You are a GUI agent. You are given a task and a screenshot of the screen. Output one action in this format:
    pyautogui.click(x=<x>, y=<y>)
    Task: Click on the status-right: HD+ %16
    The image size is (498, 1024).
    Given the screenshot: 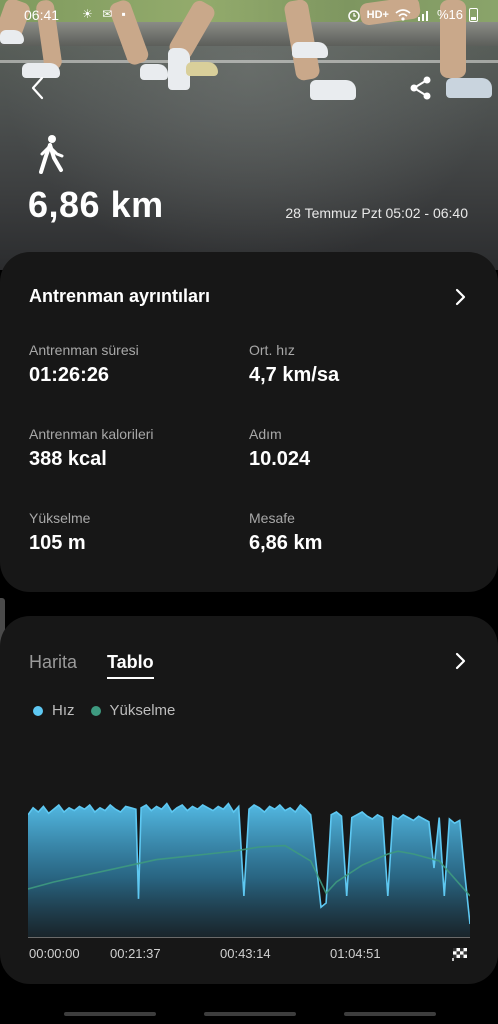 What is the action you would take?
    pyautogui.click(x=412, y=14)
    